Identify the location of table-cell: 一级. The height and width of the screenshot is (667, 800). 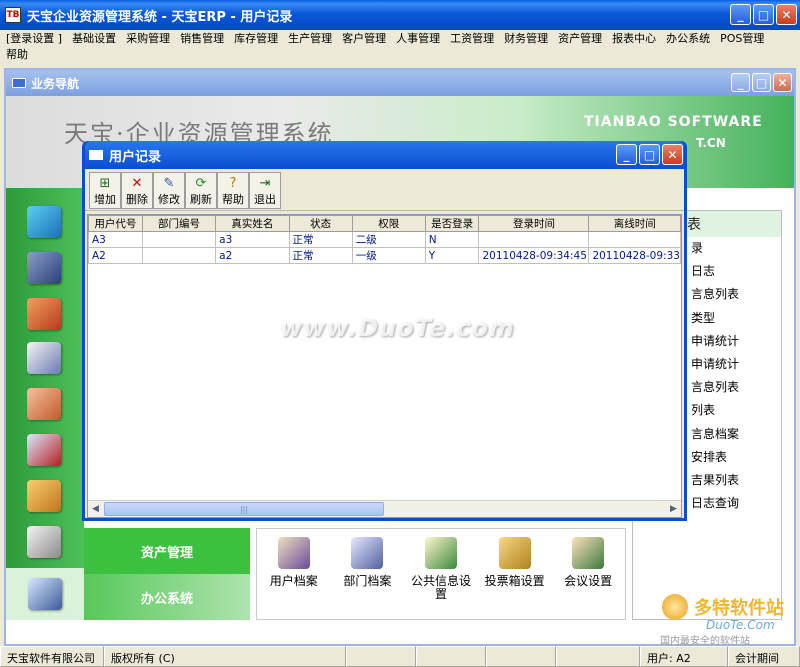
(388, 255).